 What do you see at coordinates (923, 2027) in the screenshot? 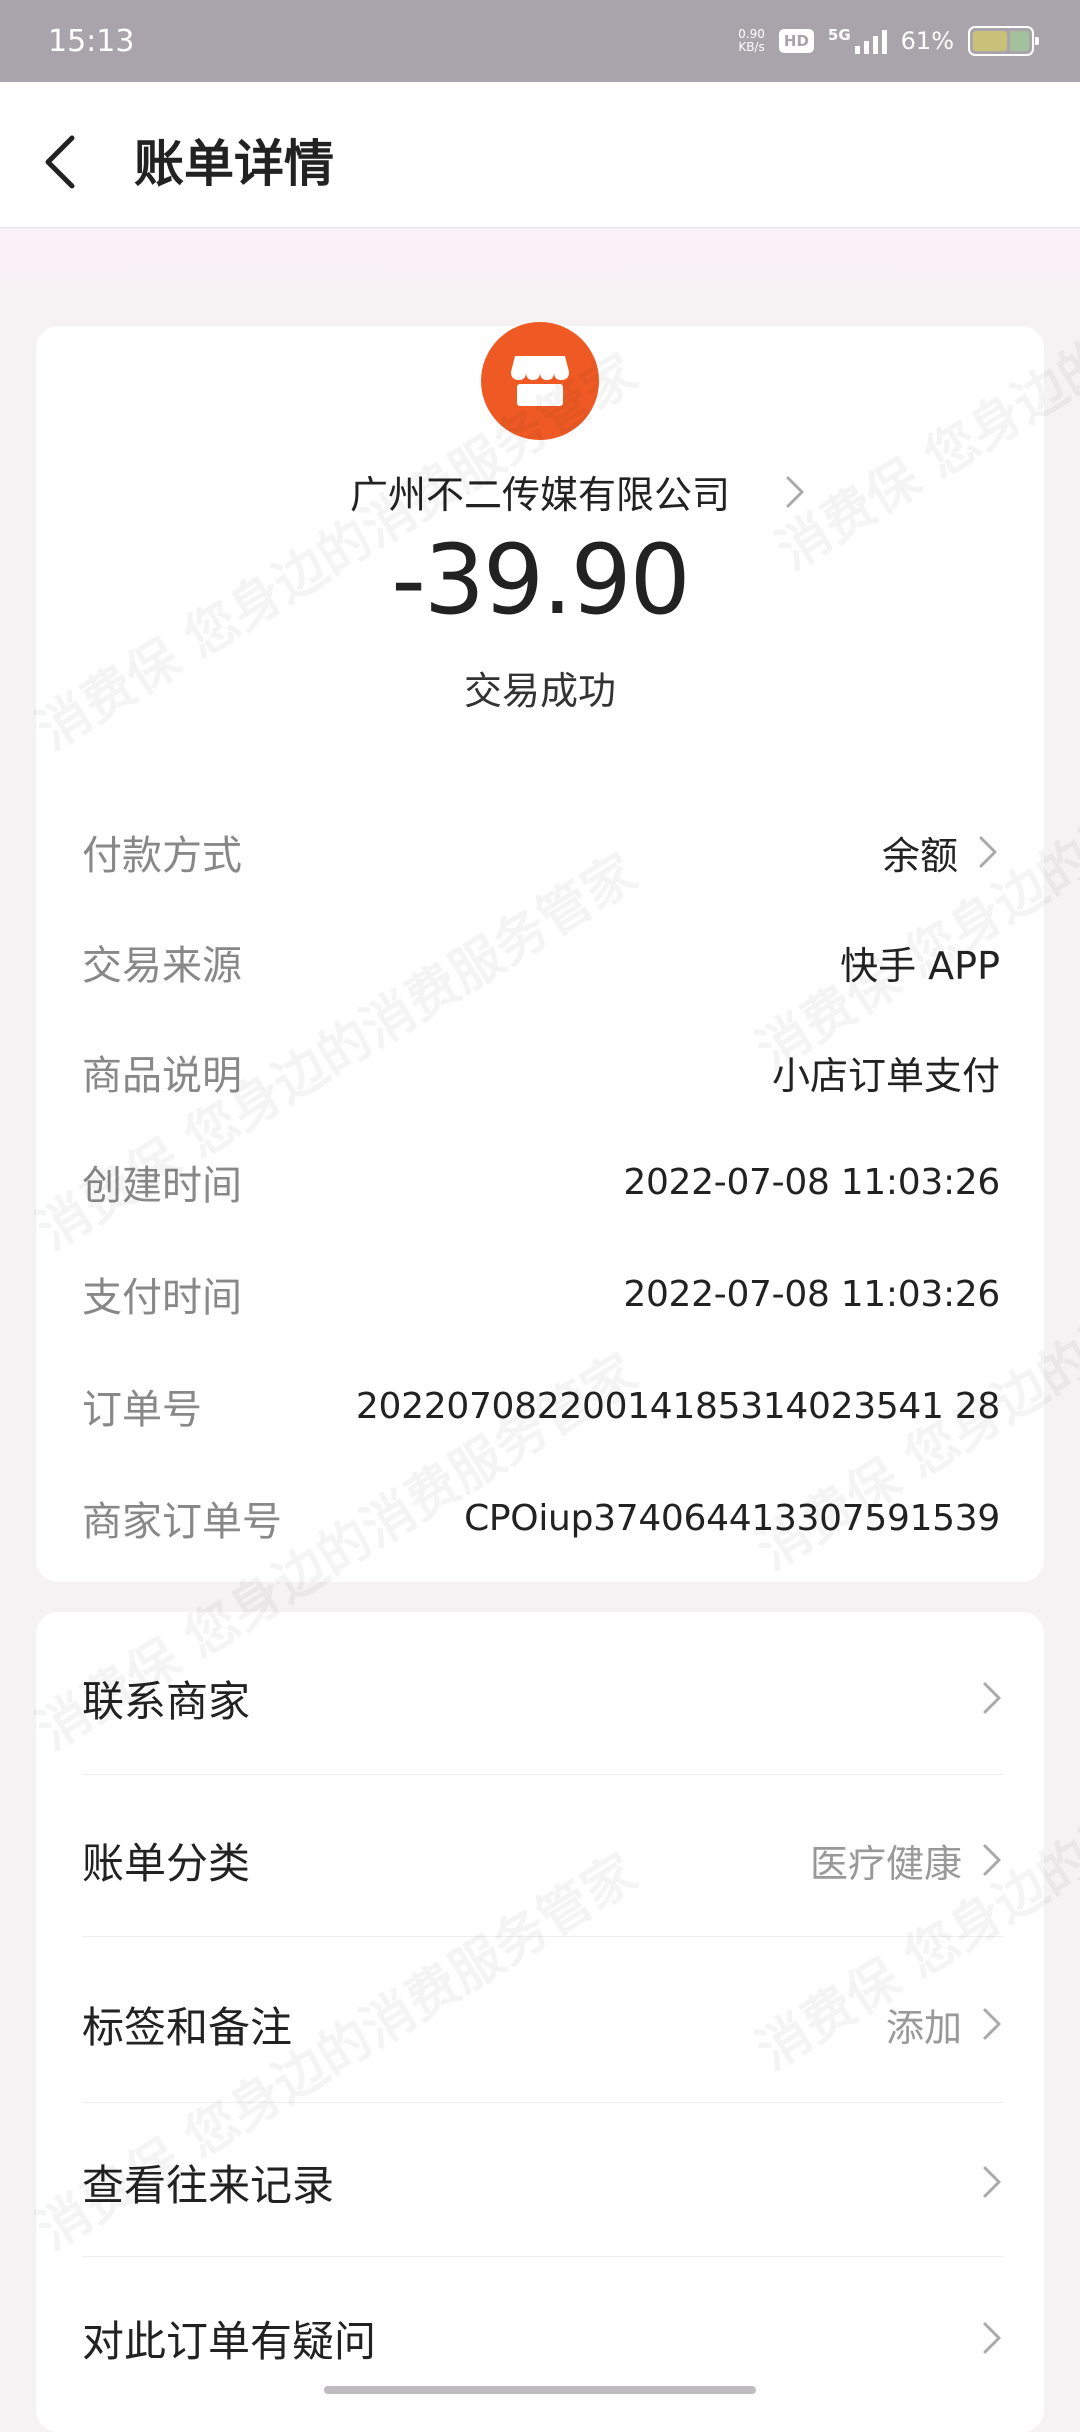
I see `action-value: 添加` at bounding box center [923, 2027].